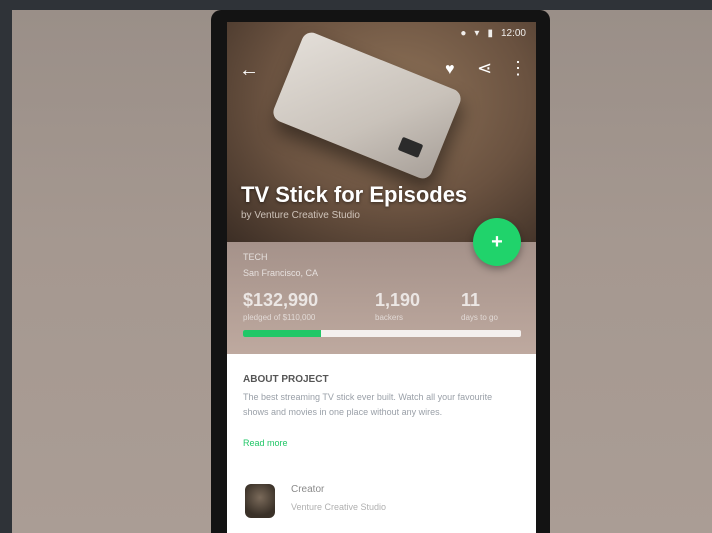 This screenshot has width=712, height=533. Describe the element at coordinates (279, 317) in the screenshot. I see `pledged-label: pledged of $110,000` at that location.